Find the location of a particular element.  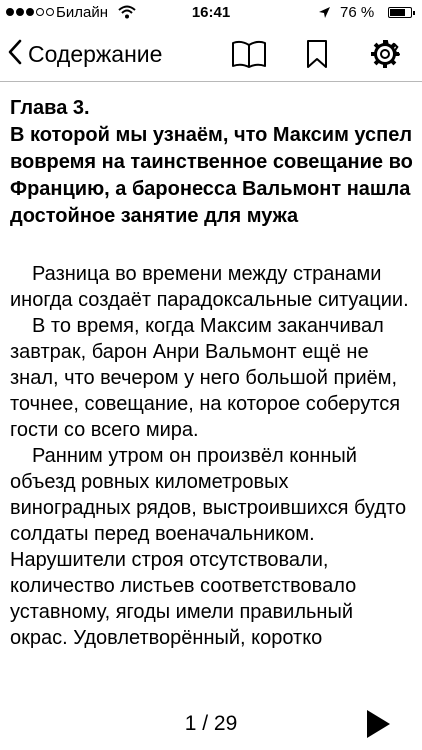

battery-icon is located at coordinates (401, 12).